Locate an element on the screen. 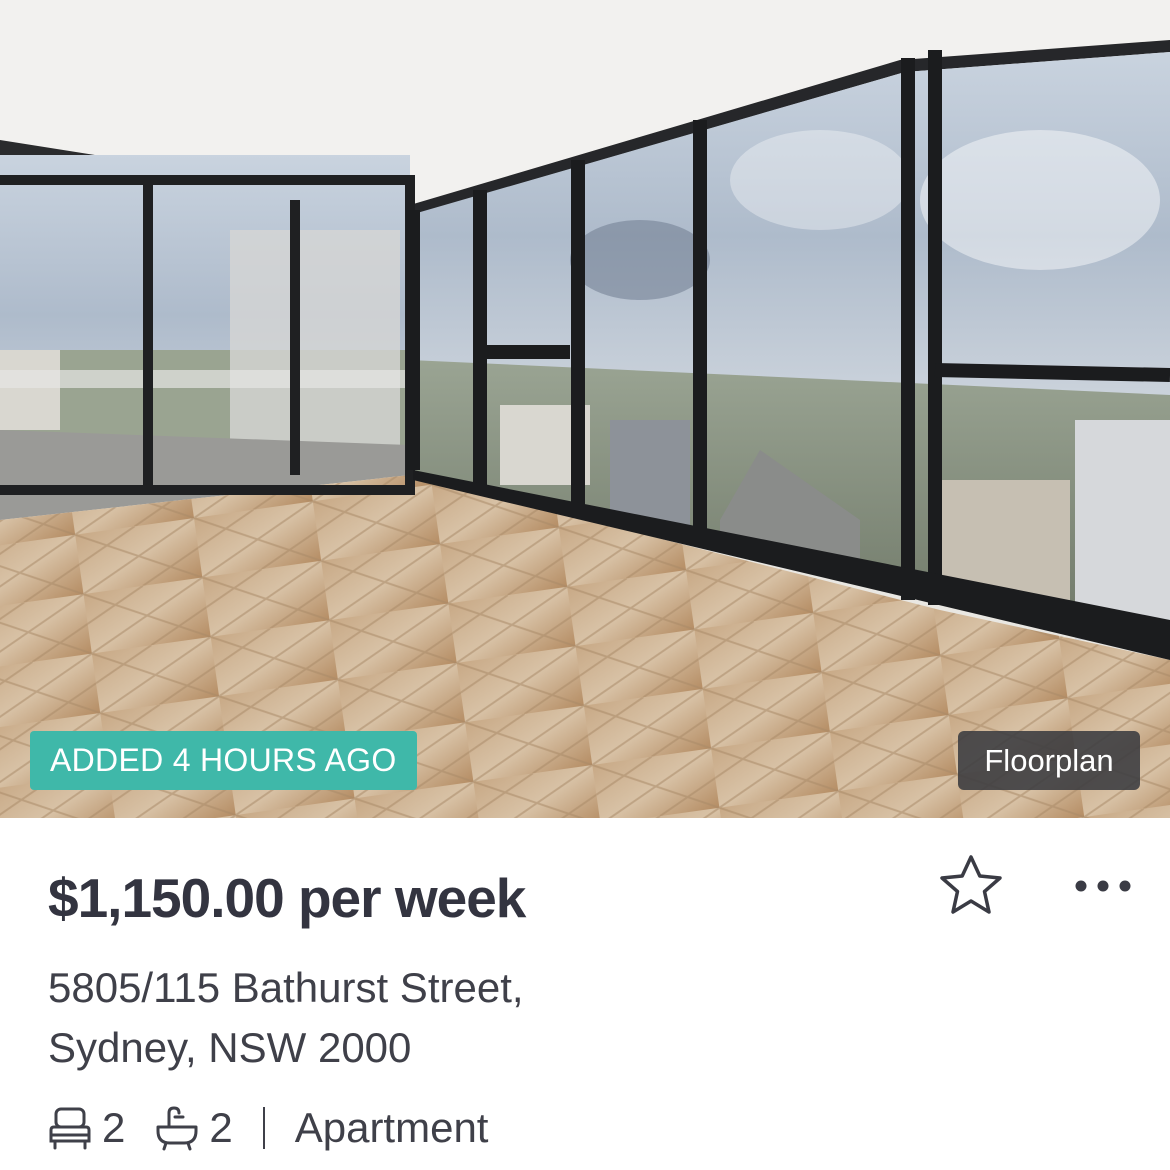 This screenshot has height=1170, width=1170. listing-features: 2 2 Apartment is located at coordinates (268, 1128).